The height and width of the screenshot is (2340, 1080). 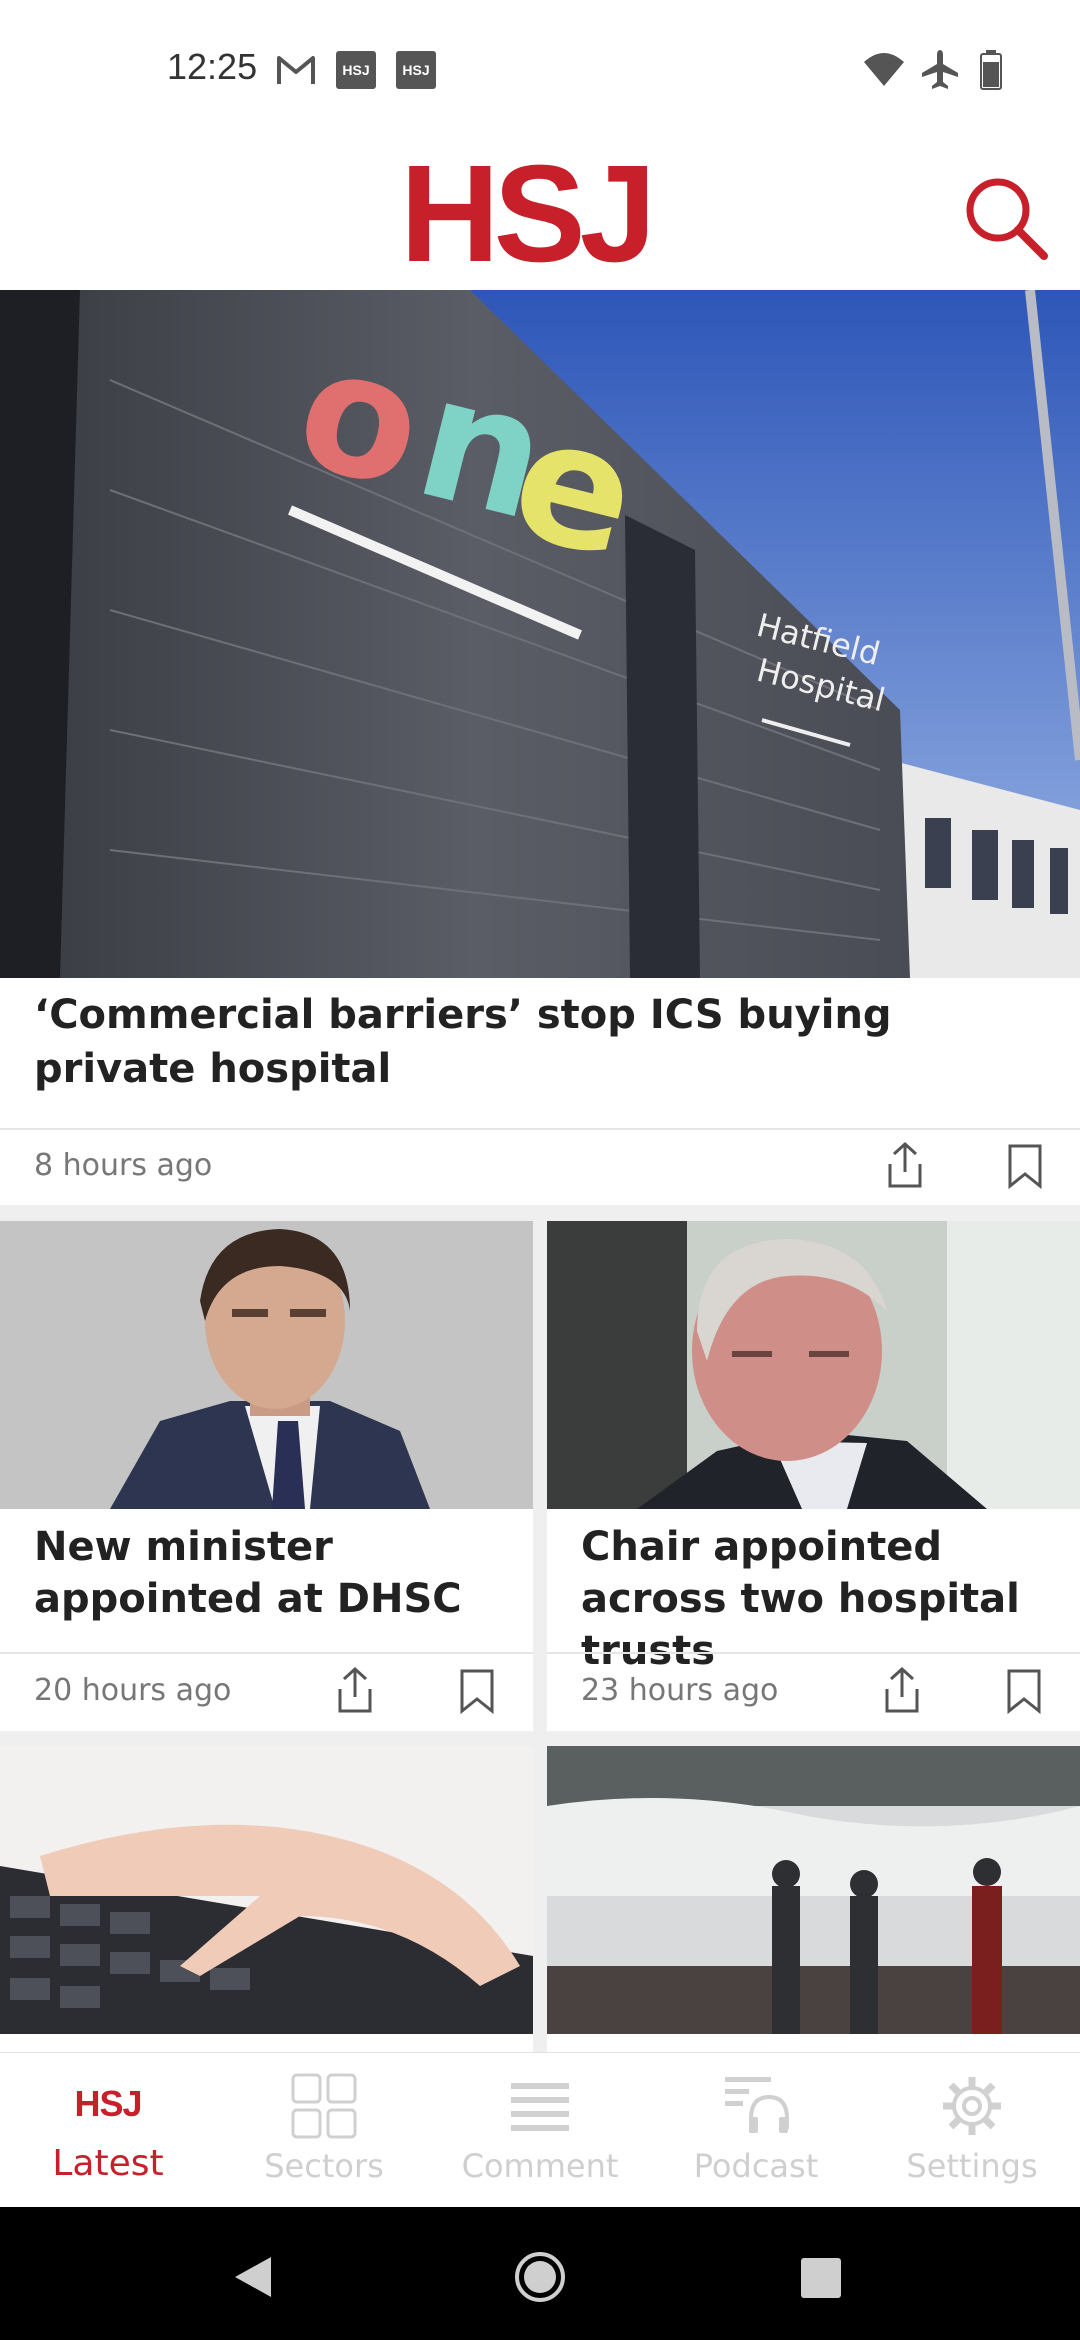 I want to click on nav-label: Latest, so click(x=108, y=2163).